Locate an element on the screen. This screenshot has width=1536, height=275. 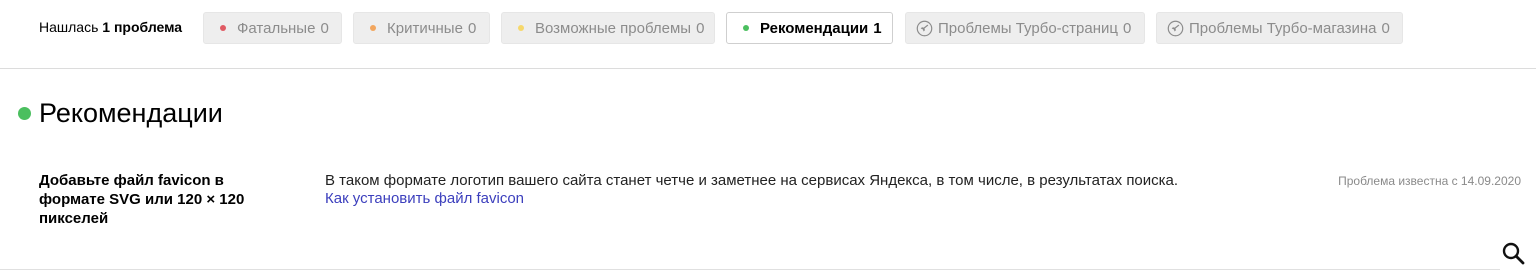
section-header: Рекомендации is located at coordinates (120, 113).